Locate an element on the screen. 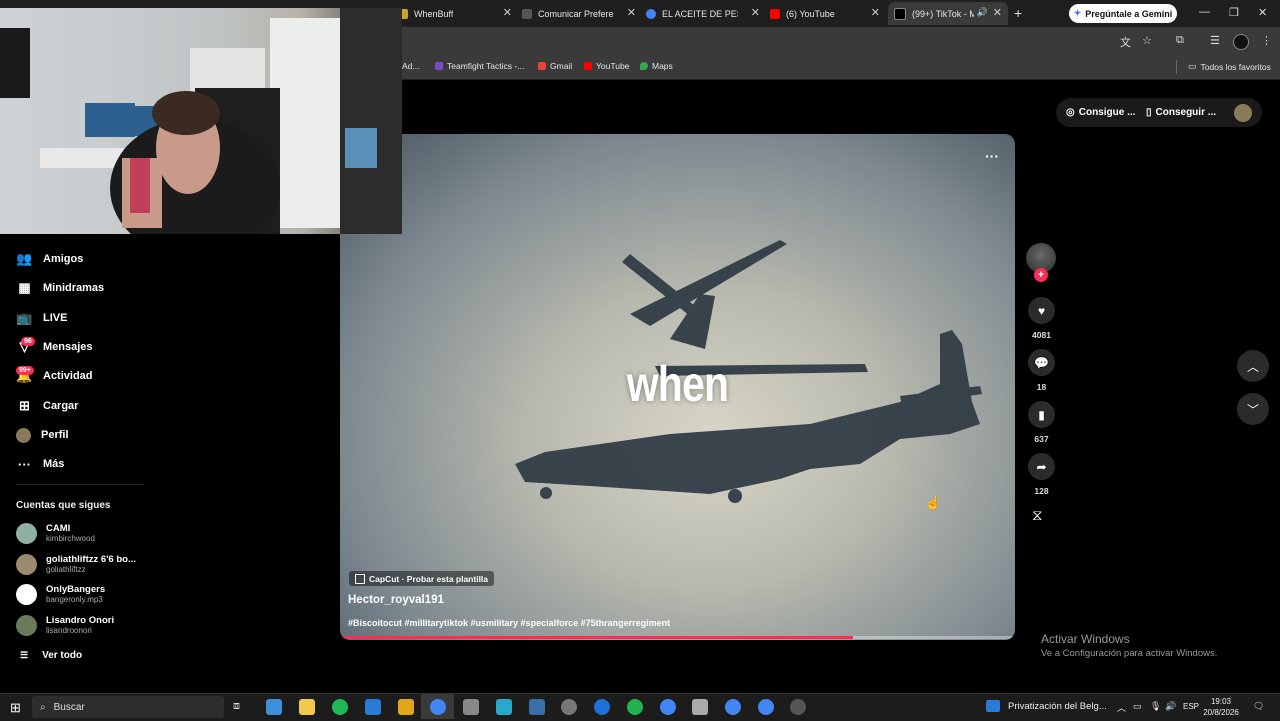 The height and width of the screenshot is (721, 1280). calculator-icon is located at coordinates (537, 707).